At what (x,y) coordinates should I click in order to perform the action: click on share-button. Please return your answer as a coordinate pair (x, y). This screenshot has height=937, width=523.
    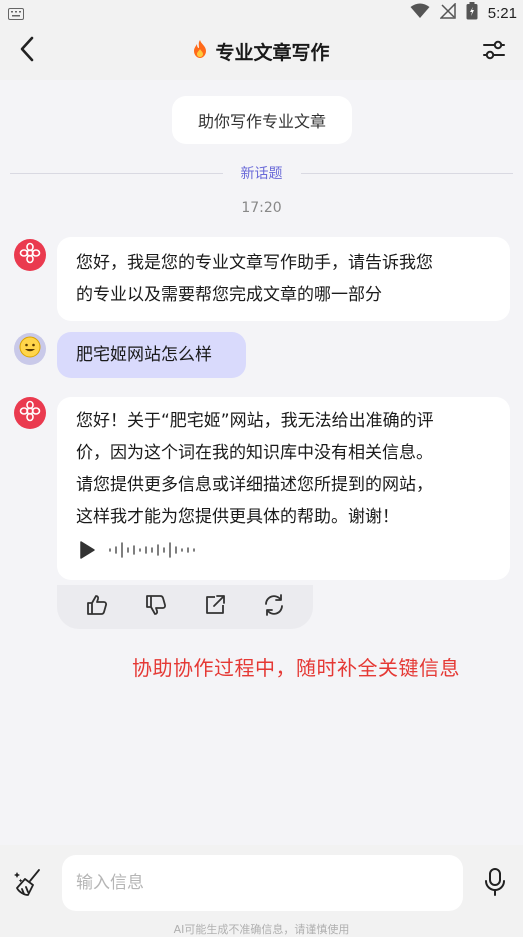
    Looking at the image, I should click on (215, 607).